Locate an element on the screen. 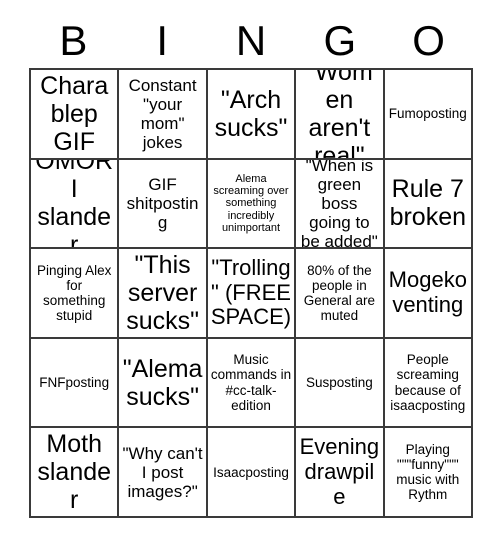 The height and width of the screenshot is (544, 500). bingo-cell: "Why can't I post images?" is located at coordinates (163, 473).